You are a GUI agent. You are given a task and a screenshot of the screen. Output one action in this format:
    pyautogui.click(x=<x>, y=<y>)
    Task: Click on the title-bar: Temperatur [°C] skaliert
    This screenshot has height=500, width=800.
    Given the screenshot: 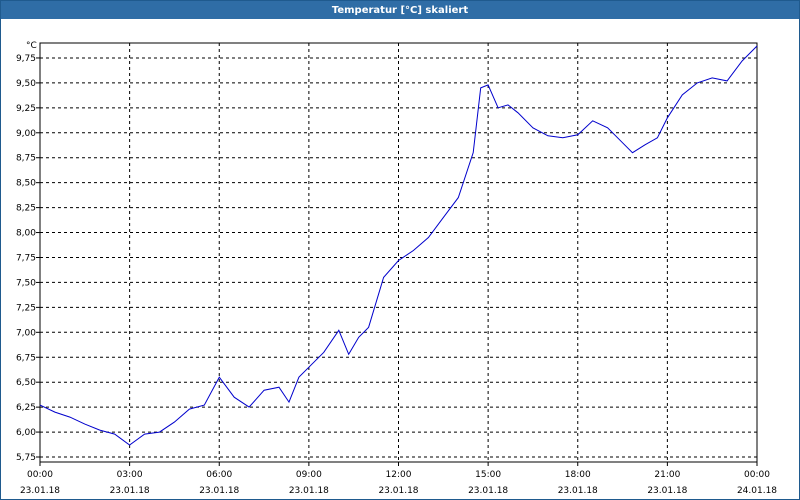 What is the action you would take?
    pyautogui.click(x=400, y=10)
    